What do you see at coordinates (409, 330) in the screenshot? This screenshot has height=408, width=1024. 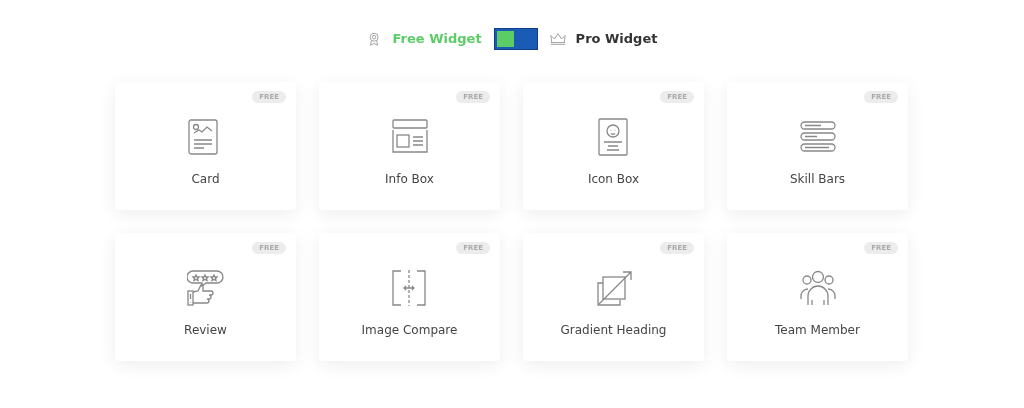 I see `widget-name: Image Compare` at bounding box center [409, 330].